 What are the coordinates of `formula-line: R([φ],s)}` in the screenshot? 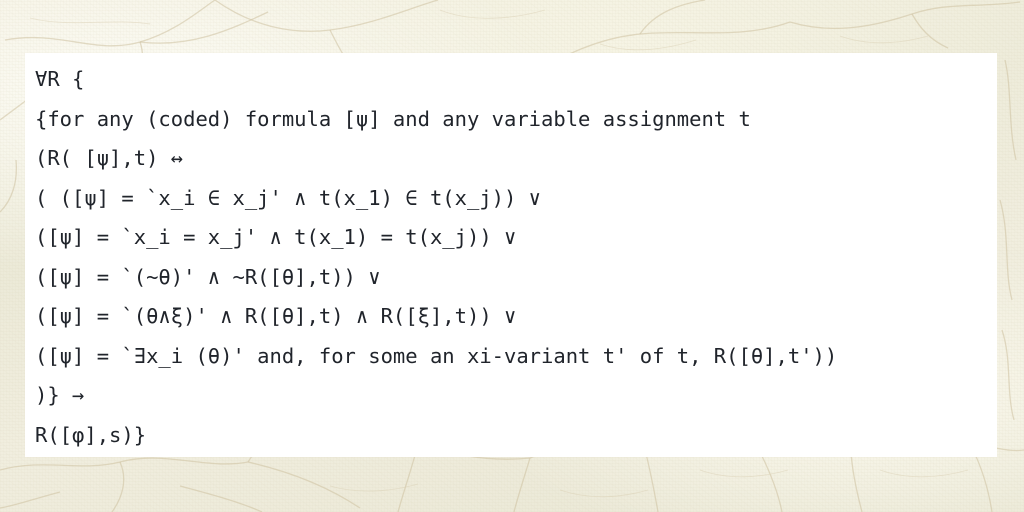 It's located at (91, 434).